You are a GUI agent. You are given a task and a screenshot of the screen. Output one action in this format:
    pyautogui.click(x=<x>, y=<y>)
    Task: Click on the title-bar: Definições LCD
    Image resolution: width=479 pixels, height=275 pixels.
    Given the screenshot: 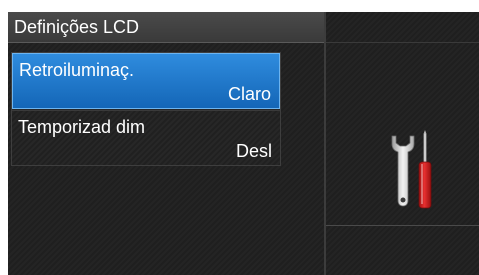 What is the action you would take?
    pyautogui.click(x=166, y=27)
    